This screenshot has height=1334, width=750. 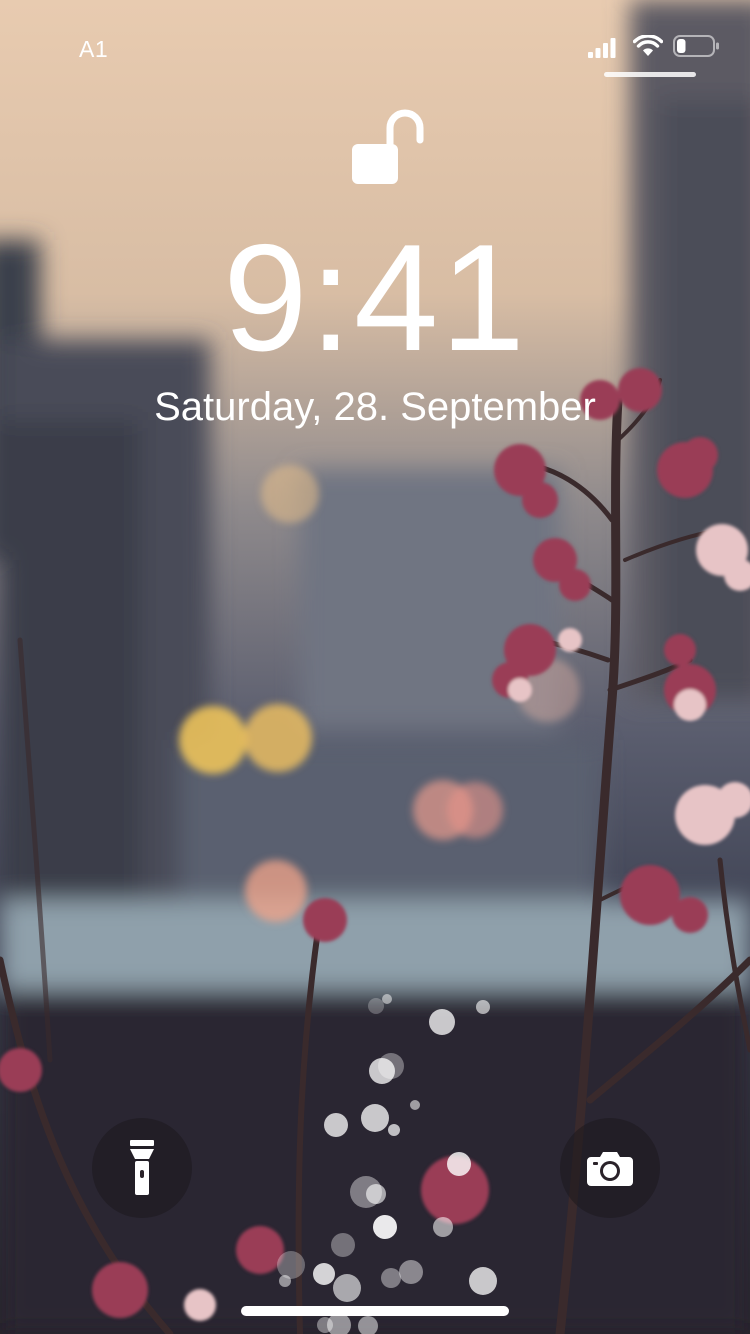 What do you see at coordinates (375, 48) in the screenshot?
I see `status-bar: A1` at bounding box center [375, 48].